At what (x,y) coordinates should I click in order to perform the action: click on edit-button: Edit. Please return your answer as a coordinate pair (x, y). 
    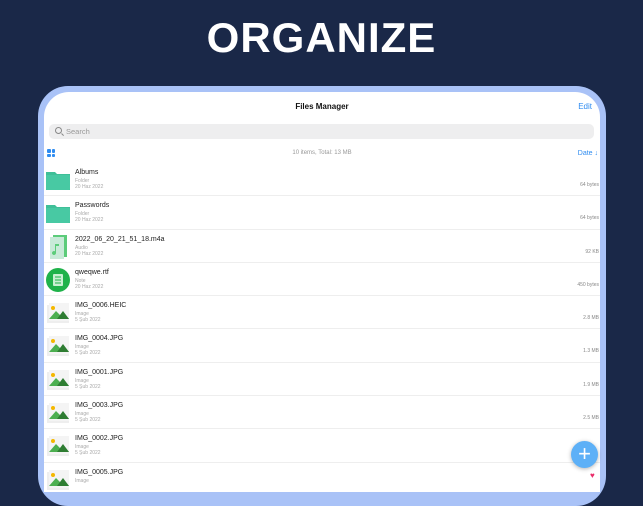
    Looking at the image, I should click on (585, 106).